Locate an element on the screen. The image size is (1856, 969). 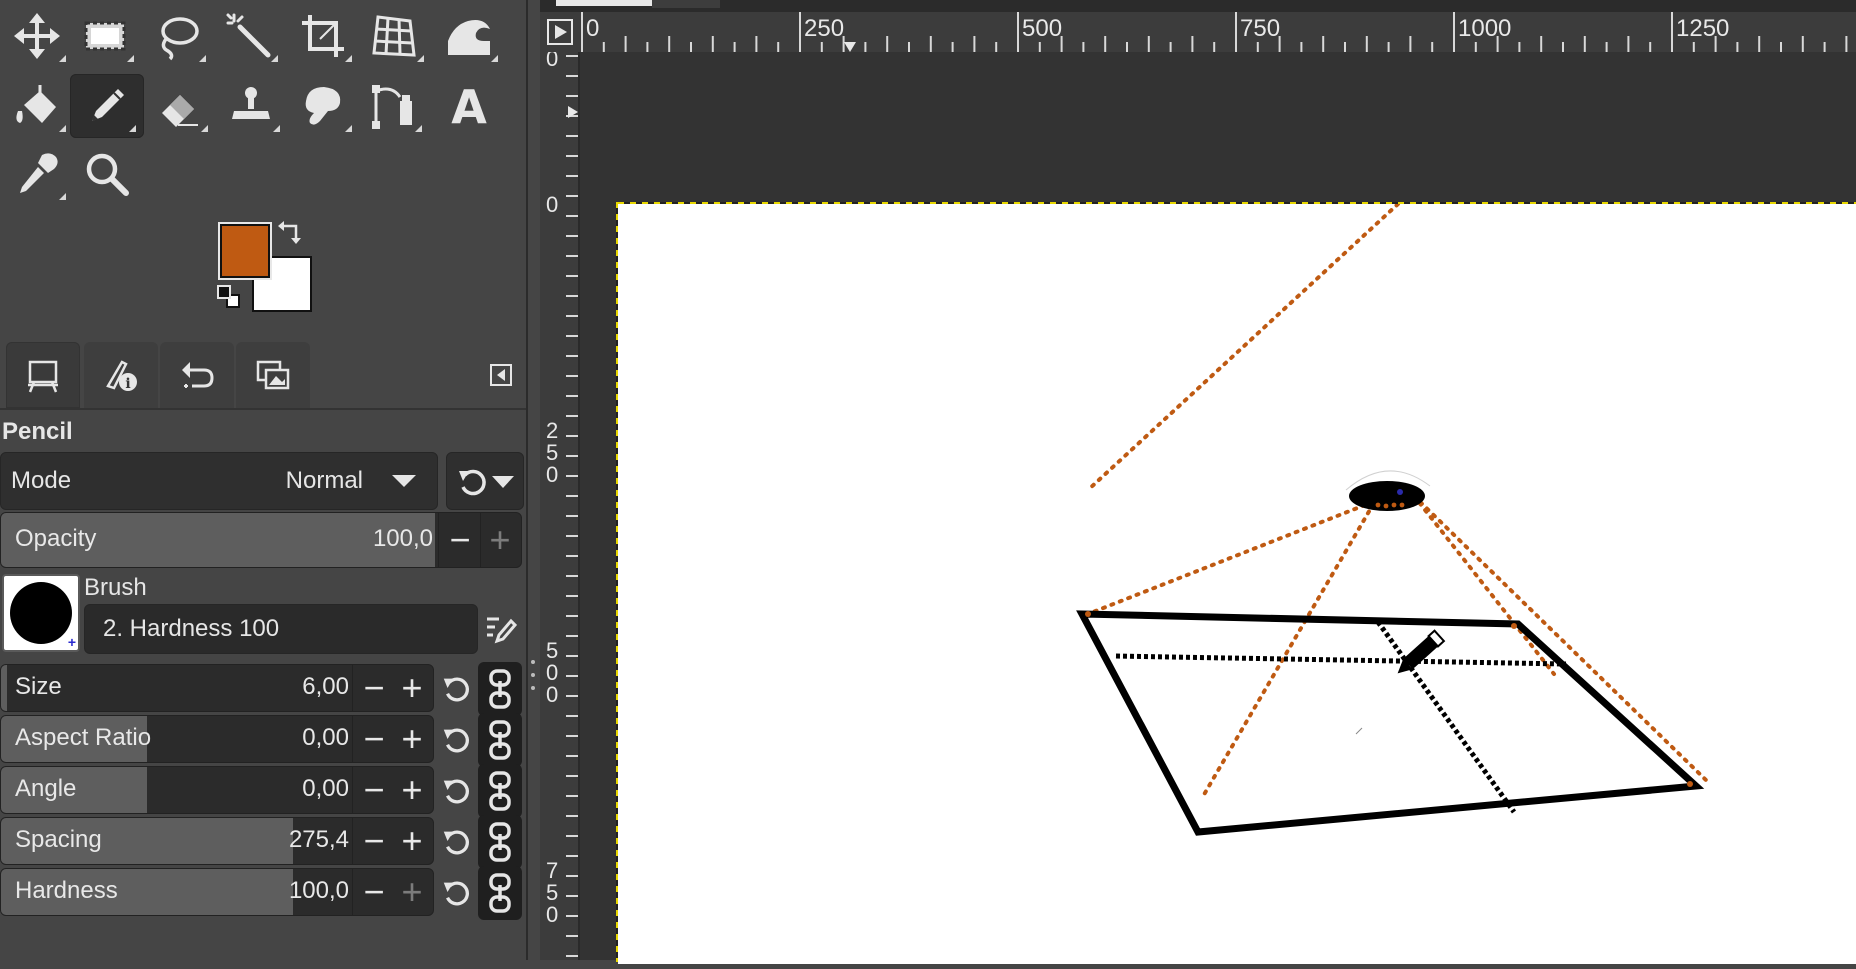
clone-tool-button is located at coordinates (251, 106).